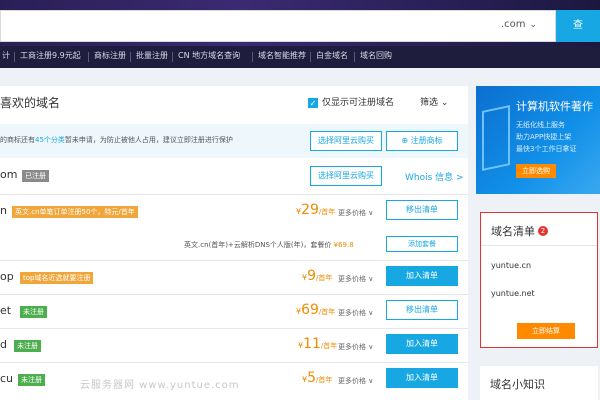 The height and width of the screenshot is (400, 600). What do you see at coordinates (209, 55) in the screenshot?
I see `nav-item-cn-local: CN 地方域名查询` at bounding box center [209, 55].